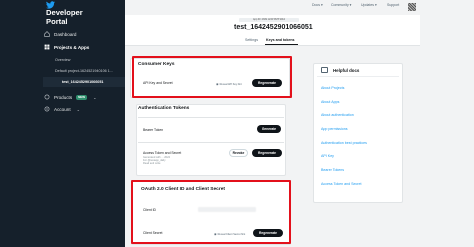  I want to click on page-title: test_1642452901066051, so click(273, 27).